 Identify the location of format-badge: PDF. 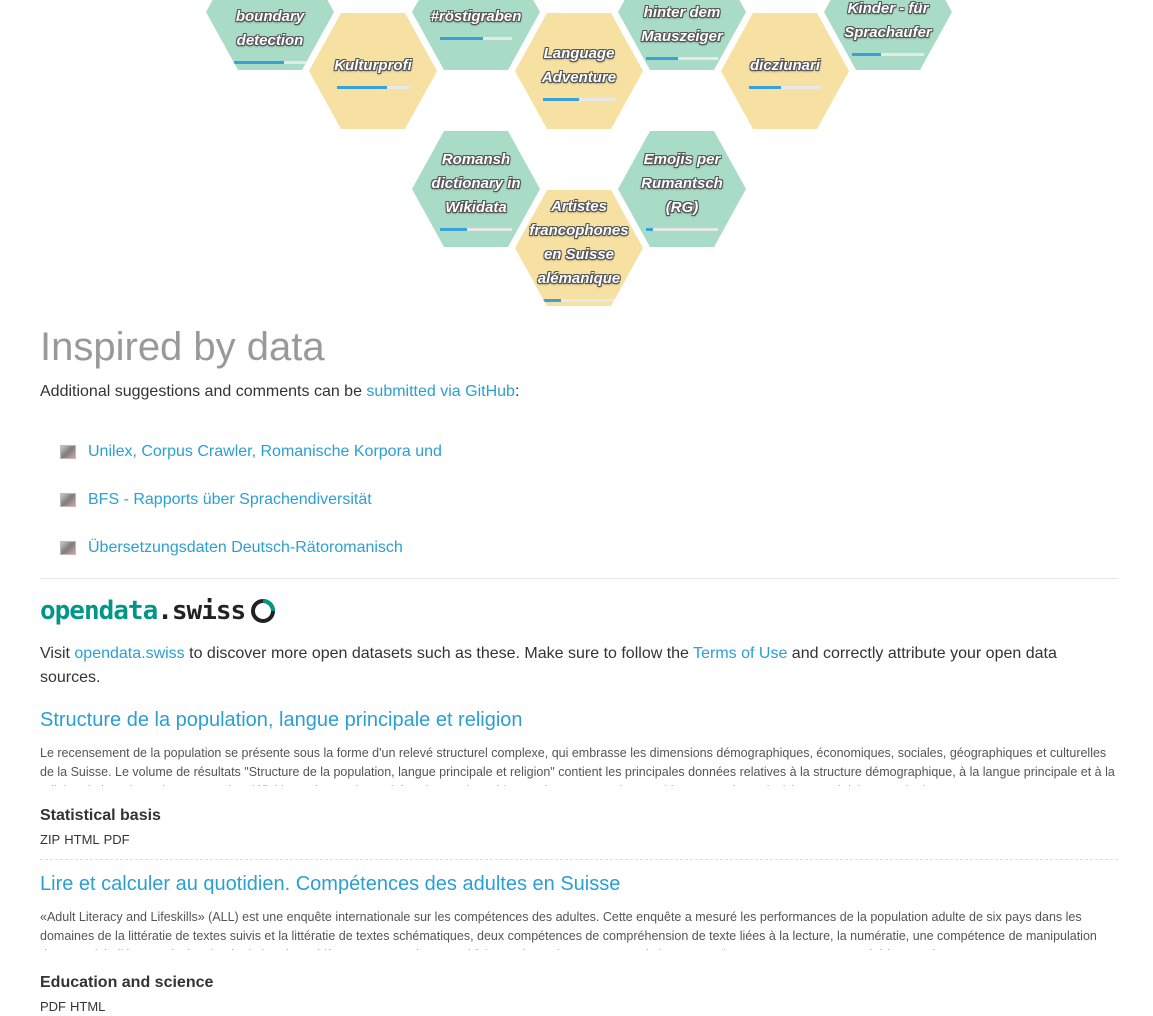
(117, 839).